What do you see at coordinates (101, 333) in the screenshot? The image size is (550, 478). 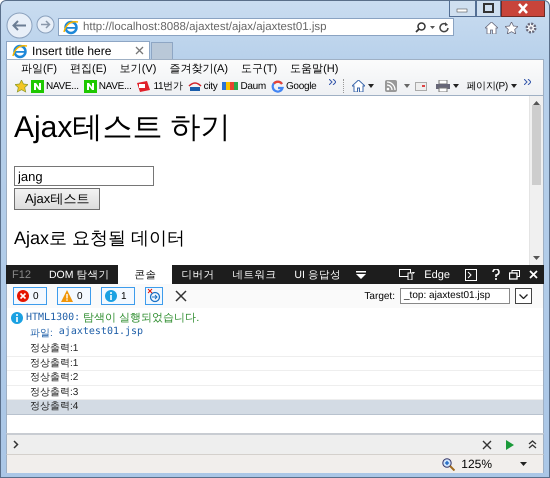 I see `file-link: ajaxtest01.jsp` at bounding box center [101, 333].